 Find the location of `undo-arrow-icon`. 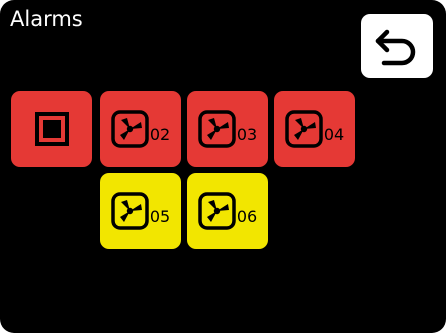

undo-arrow-icon is located at coordinates (395, 47).